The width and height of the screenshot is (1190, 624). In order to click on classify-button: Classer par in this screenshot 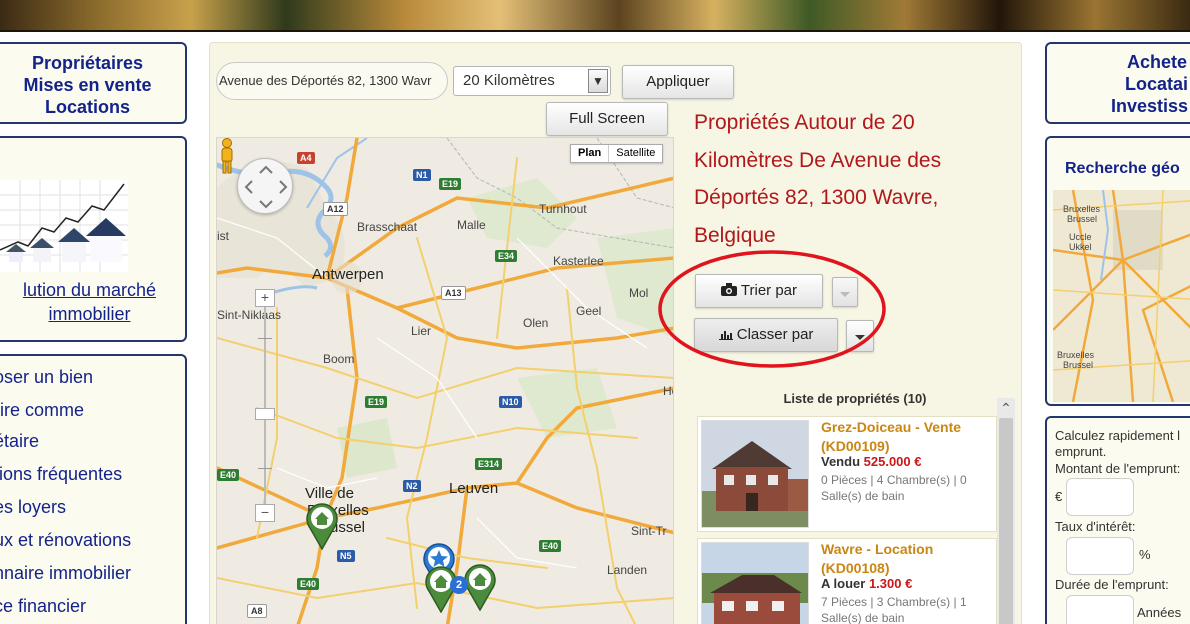, I will do `click(766, 335)`.